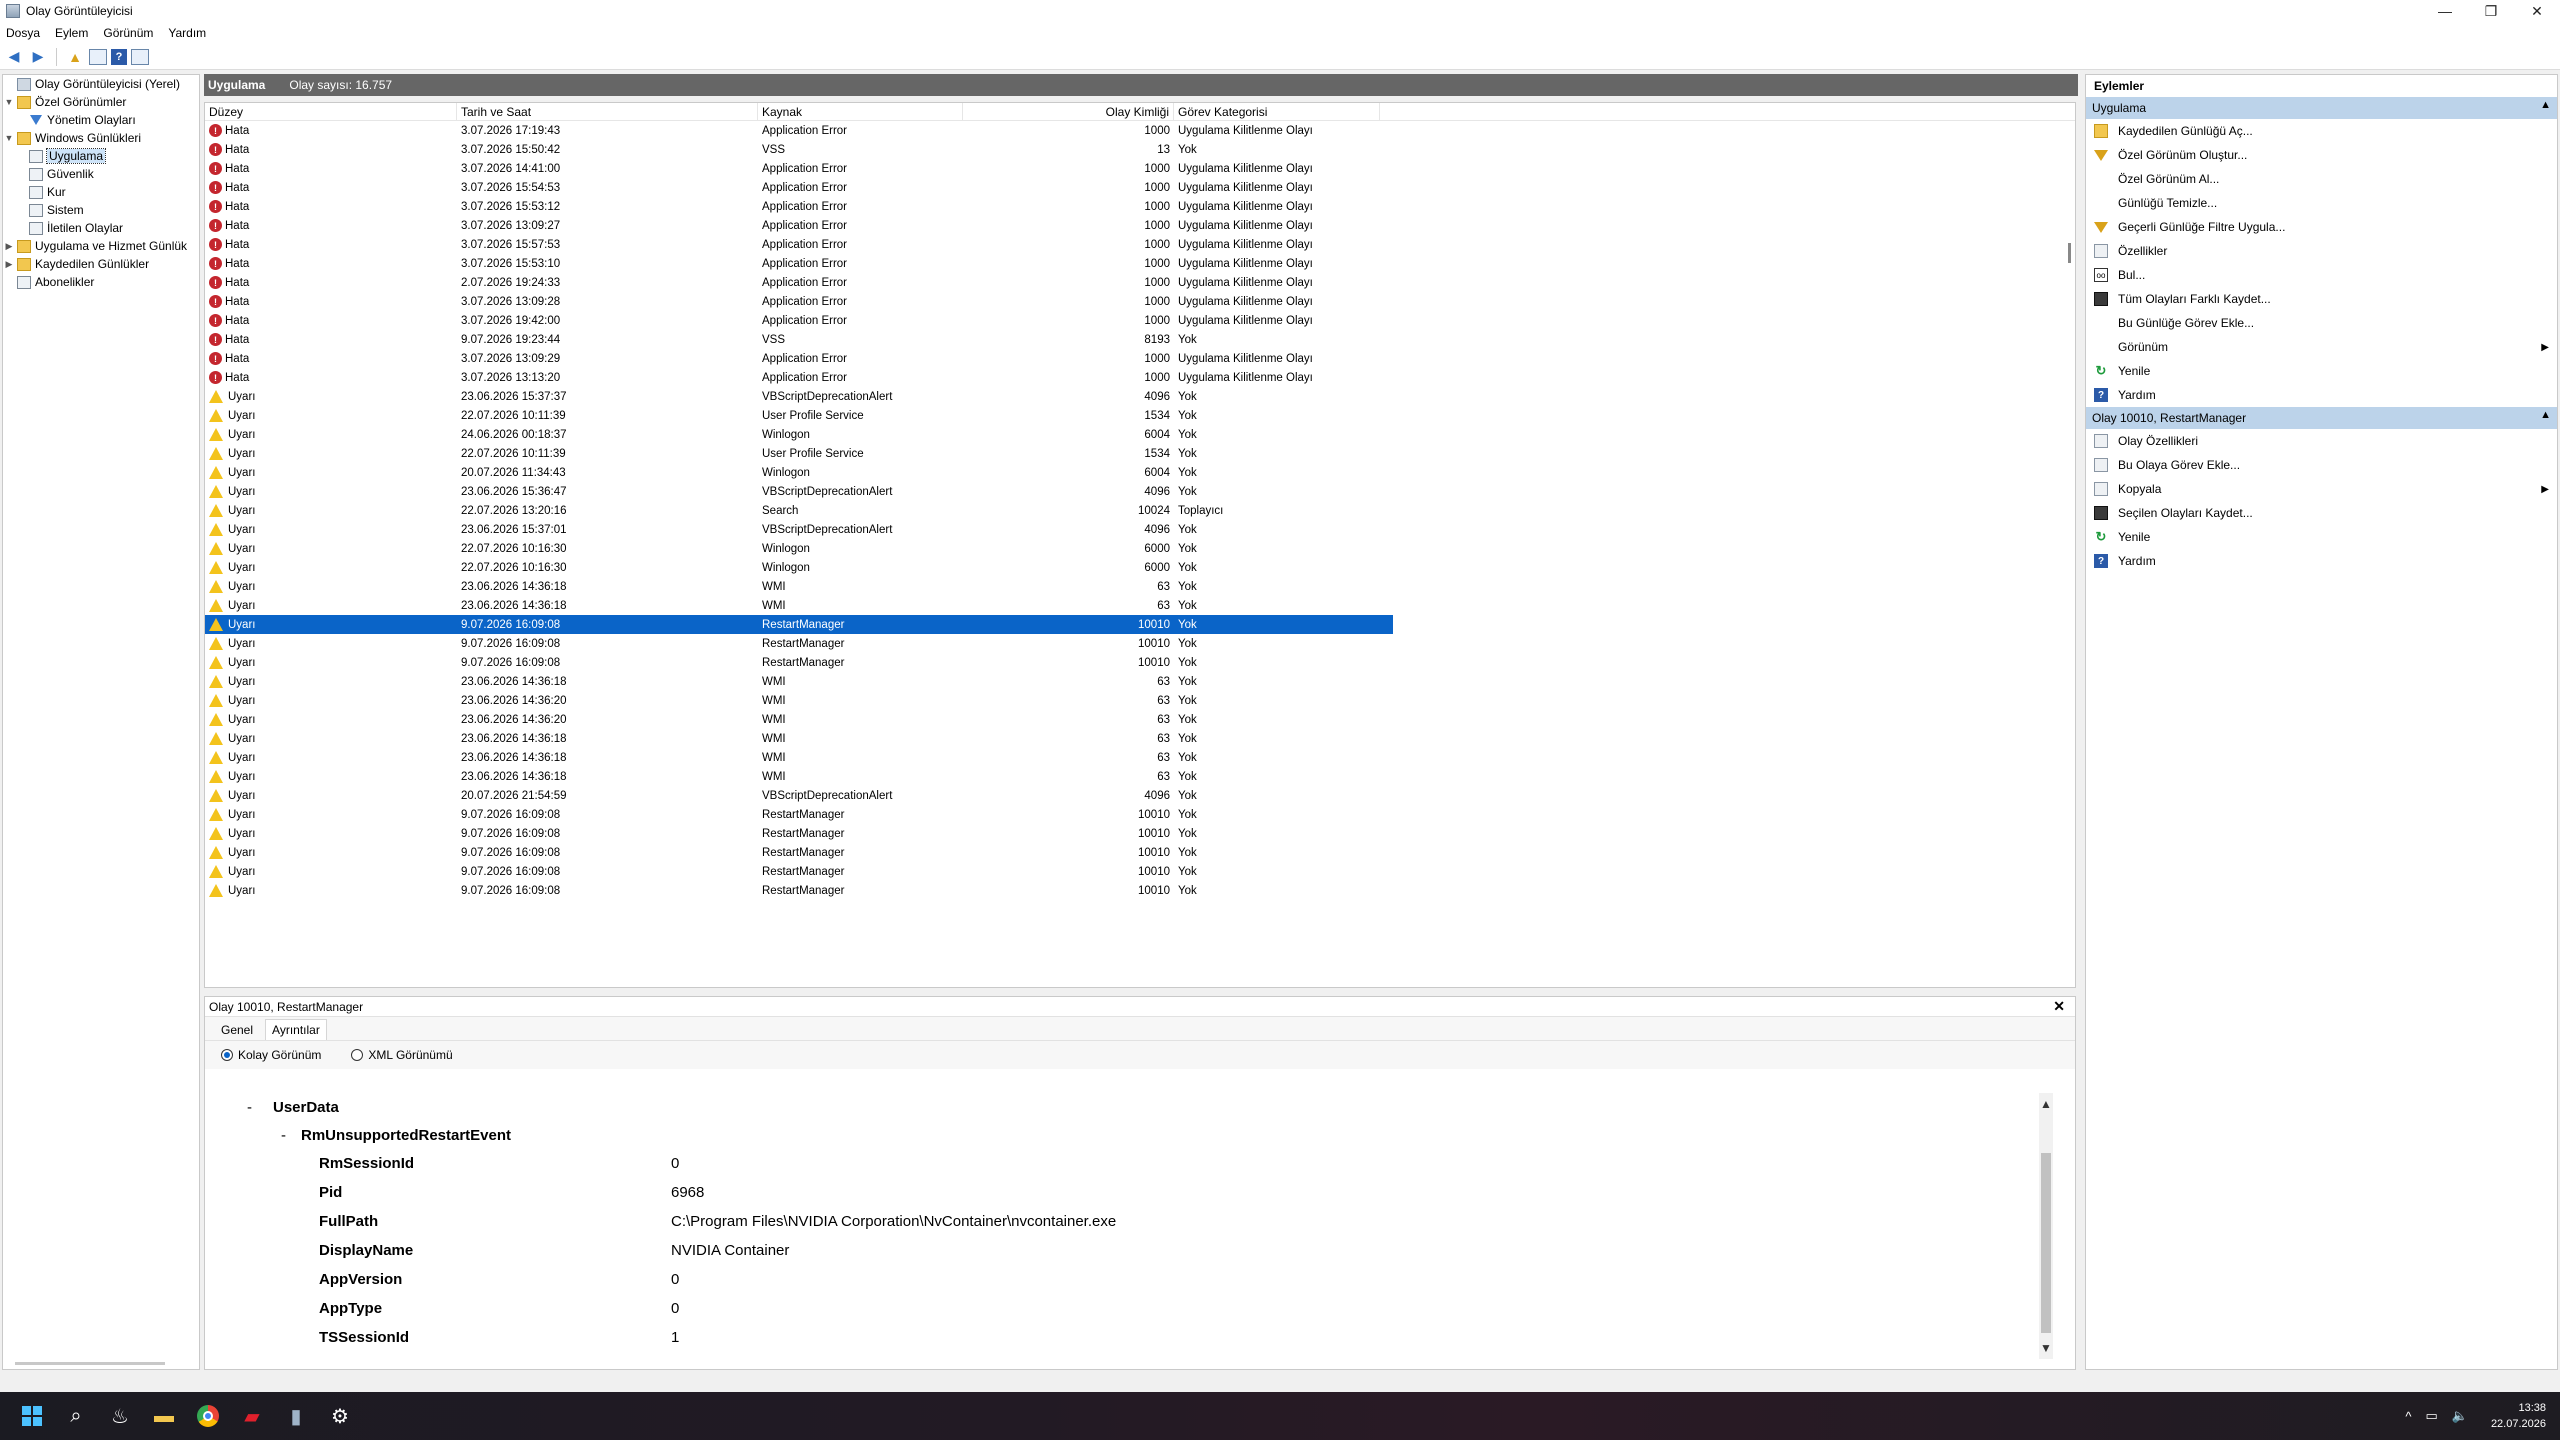  Describe the element at coordinates (2070, 553) in the screenshot. I see `events-vertical-scrollbar` at that location.